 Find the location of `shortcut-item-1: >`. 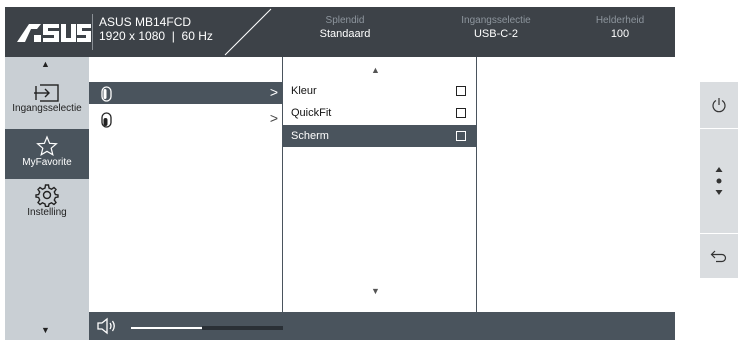

shortcut-item-1: > is located at coordinates (185, 93).